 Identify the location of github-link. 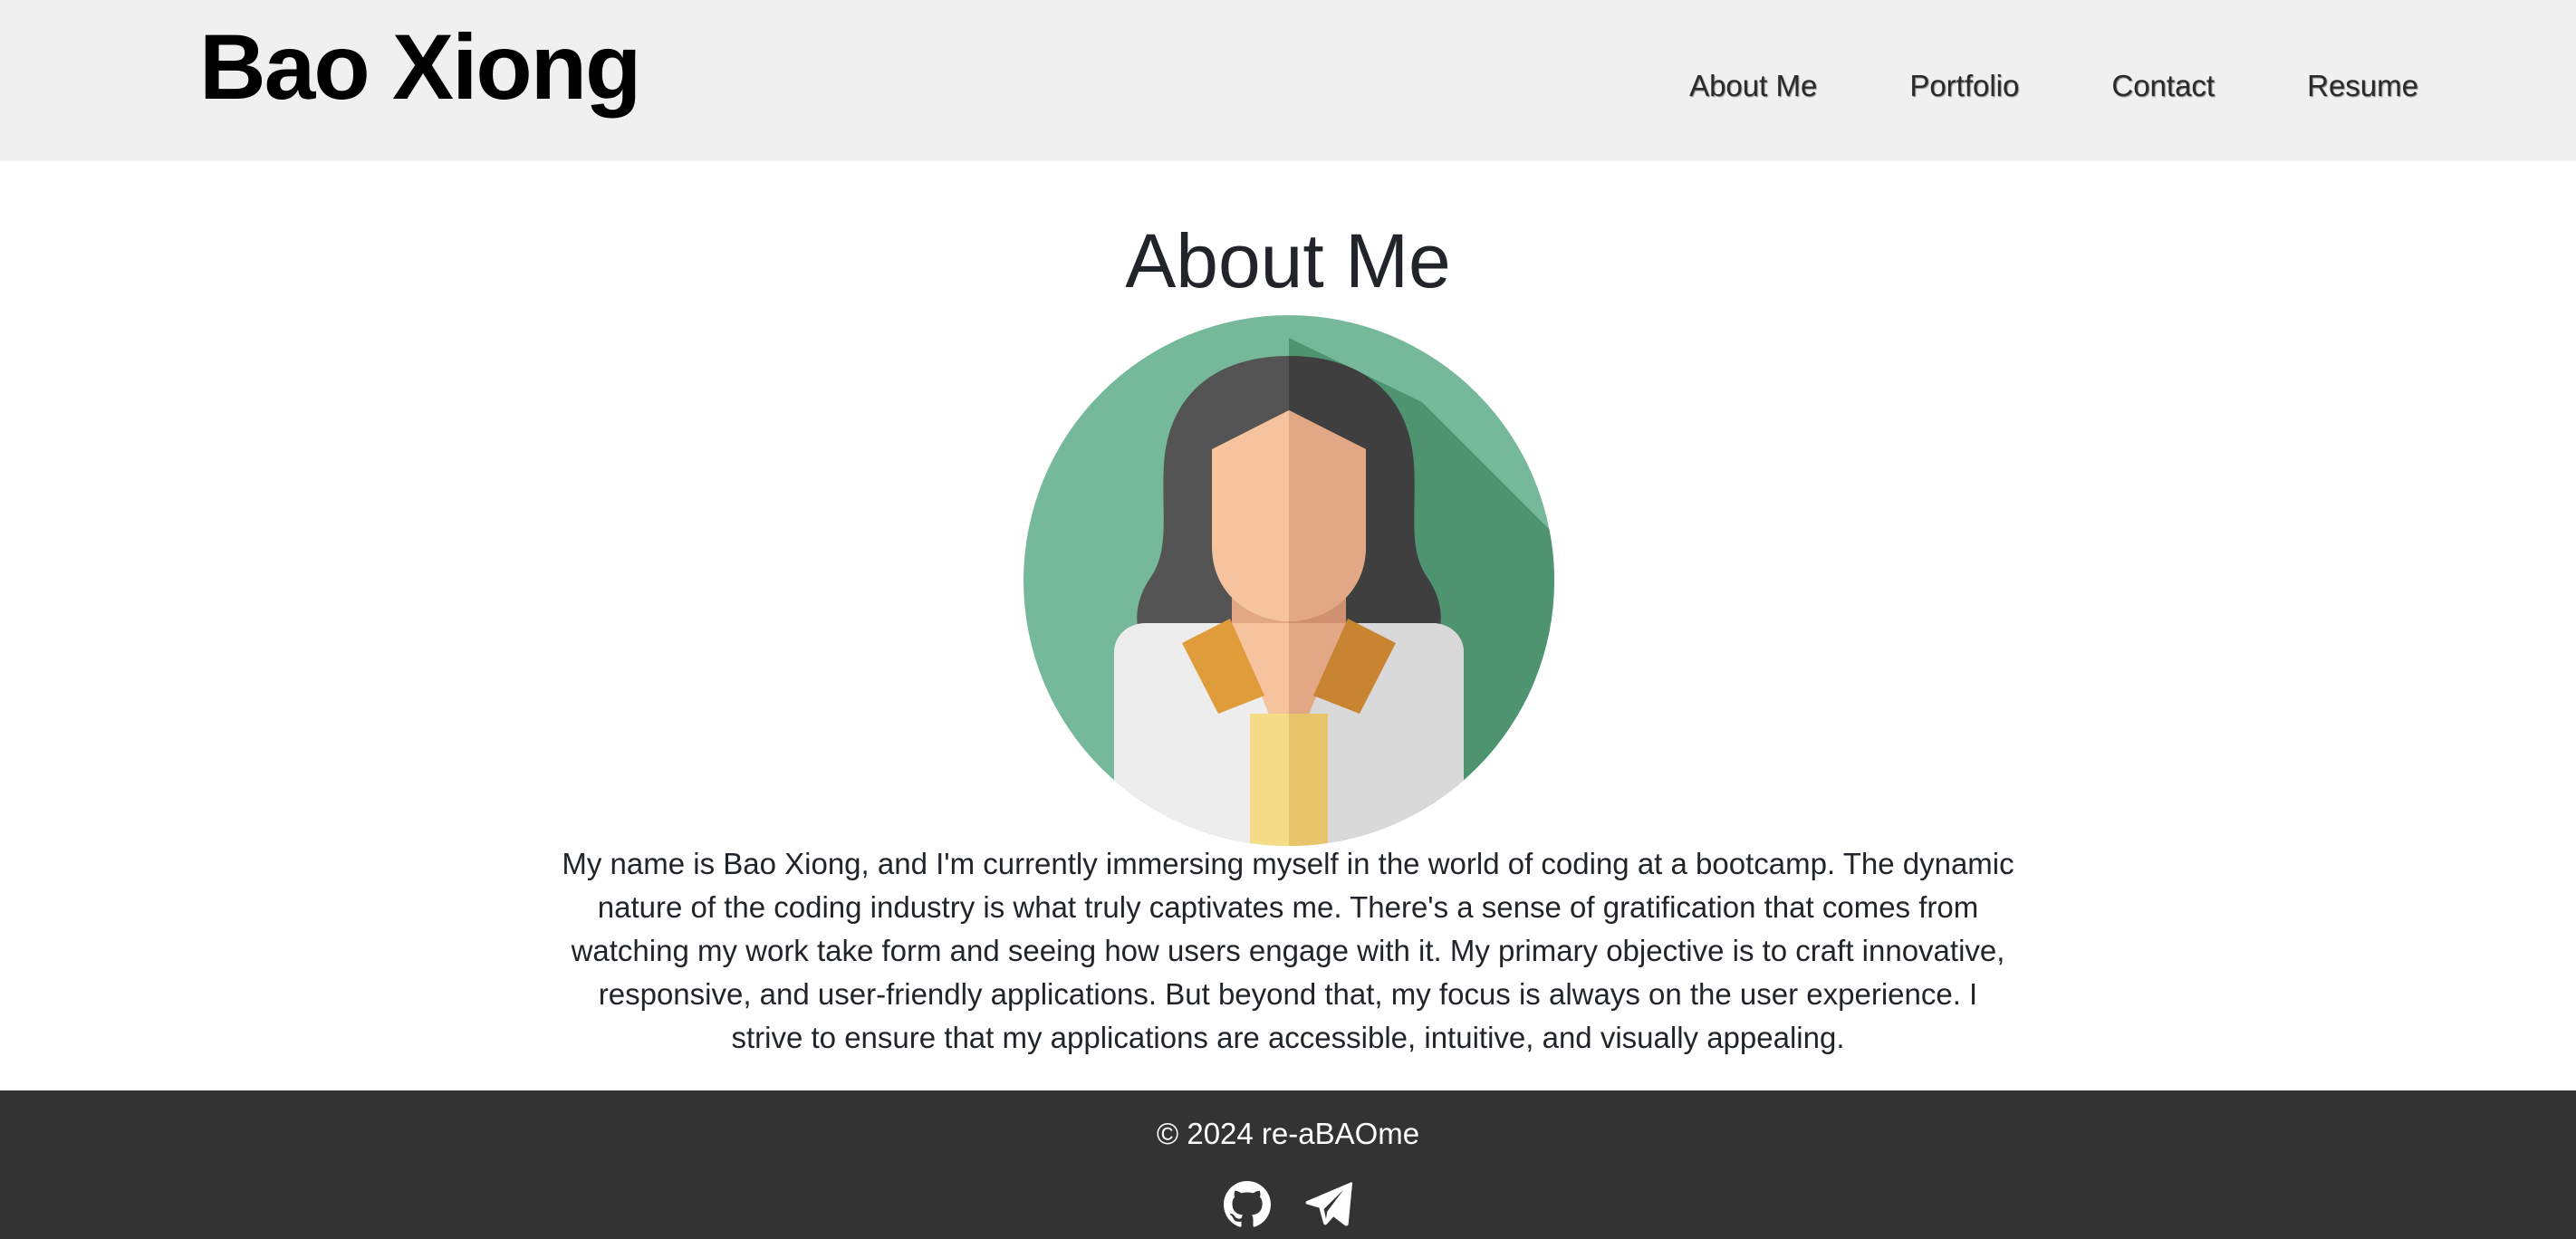
(1247, 1204).